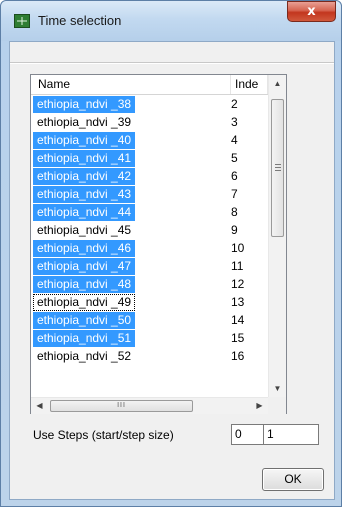 This screenshot has width=342, height=507. What do you see at coordinates (84, 140) in the screenshot?
I see `row-name: ethiopia_ndvi _40` at bounding box center [84, 140].